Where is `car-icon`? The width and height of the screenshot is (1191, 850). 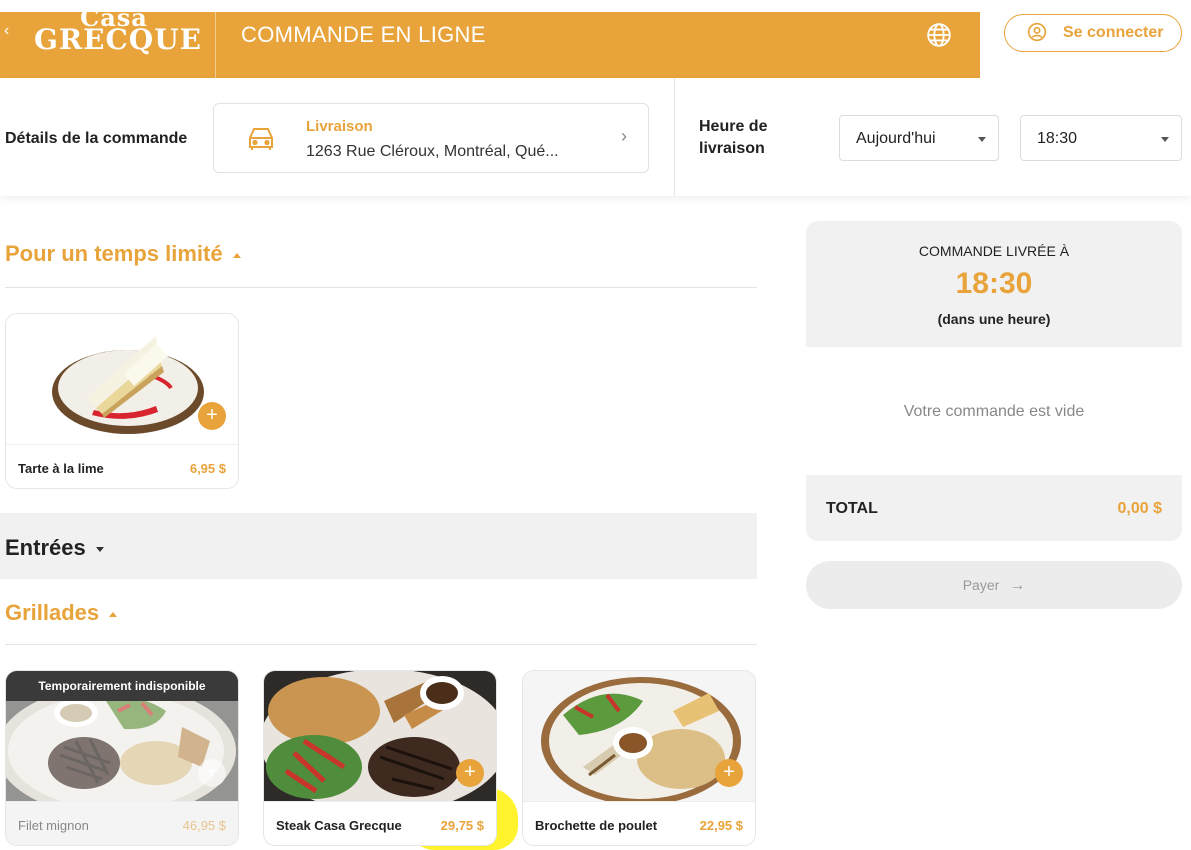
car-icon is located at coordinates (261, 139).